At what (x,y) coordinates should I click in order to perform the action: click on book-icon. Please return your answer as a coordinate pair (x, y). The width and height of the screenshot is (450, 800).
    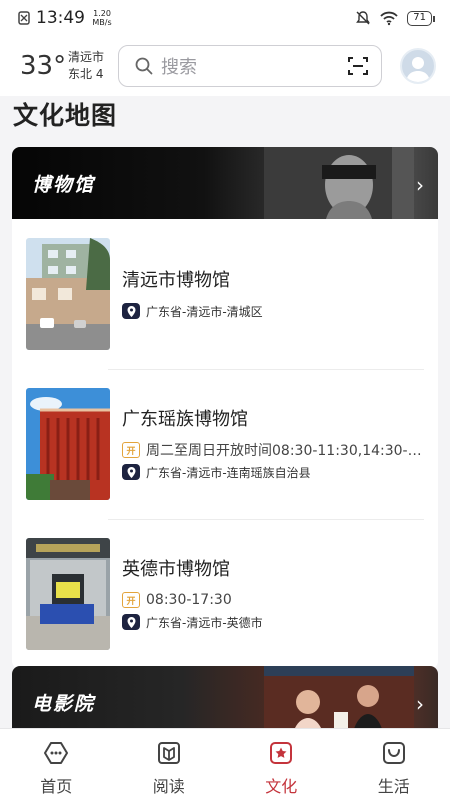
    Looking at the image, I should click on (168, 753).